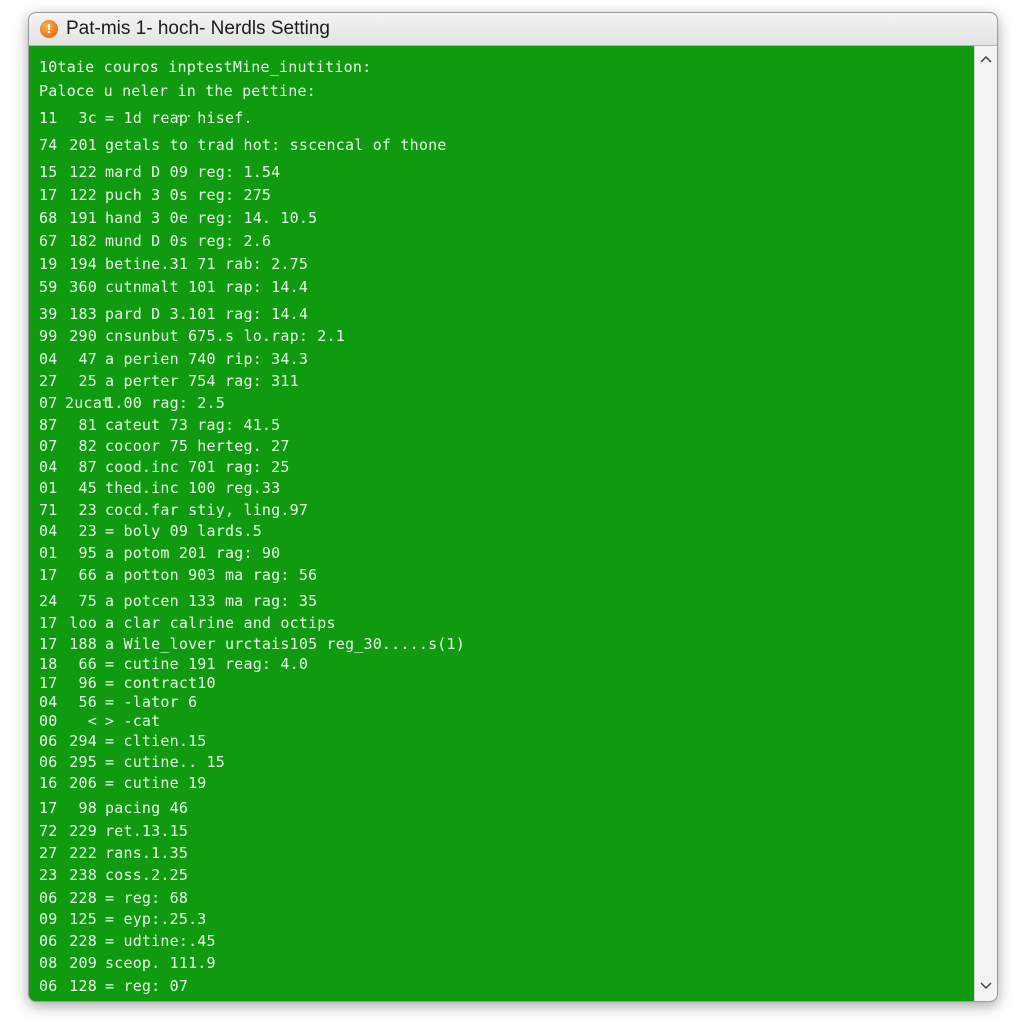 This screenshot has width=1024, height=1024. I want to click on line-code: 3c, so click(87, 118).